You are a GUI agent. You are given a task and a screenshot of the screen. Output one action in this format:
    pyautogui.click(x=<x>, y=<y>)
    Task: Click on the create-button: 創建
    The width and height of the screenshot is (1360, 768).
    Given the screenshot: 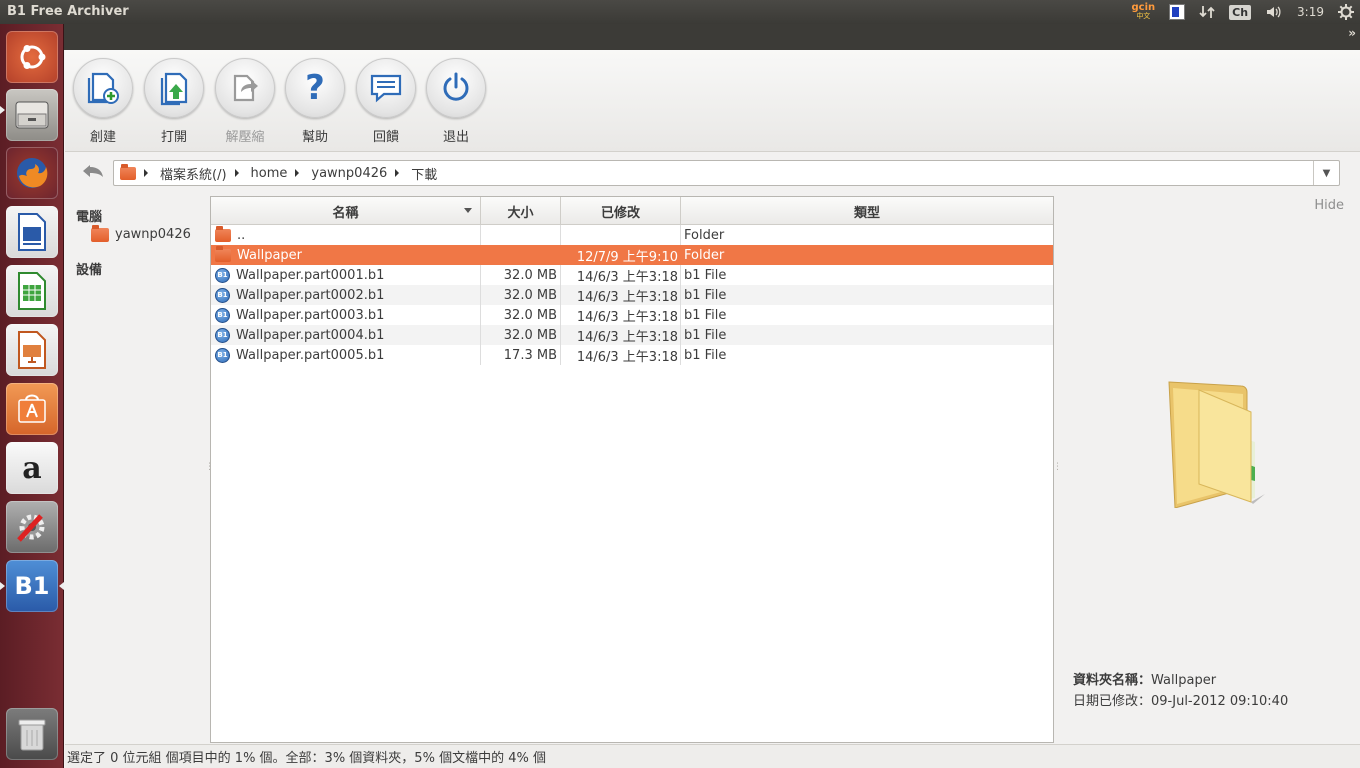 What is the action you would take?
    pyautogui.click(x=103, y=101)
    